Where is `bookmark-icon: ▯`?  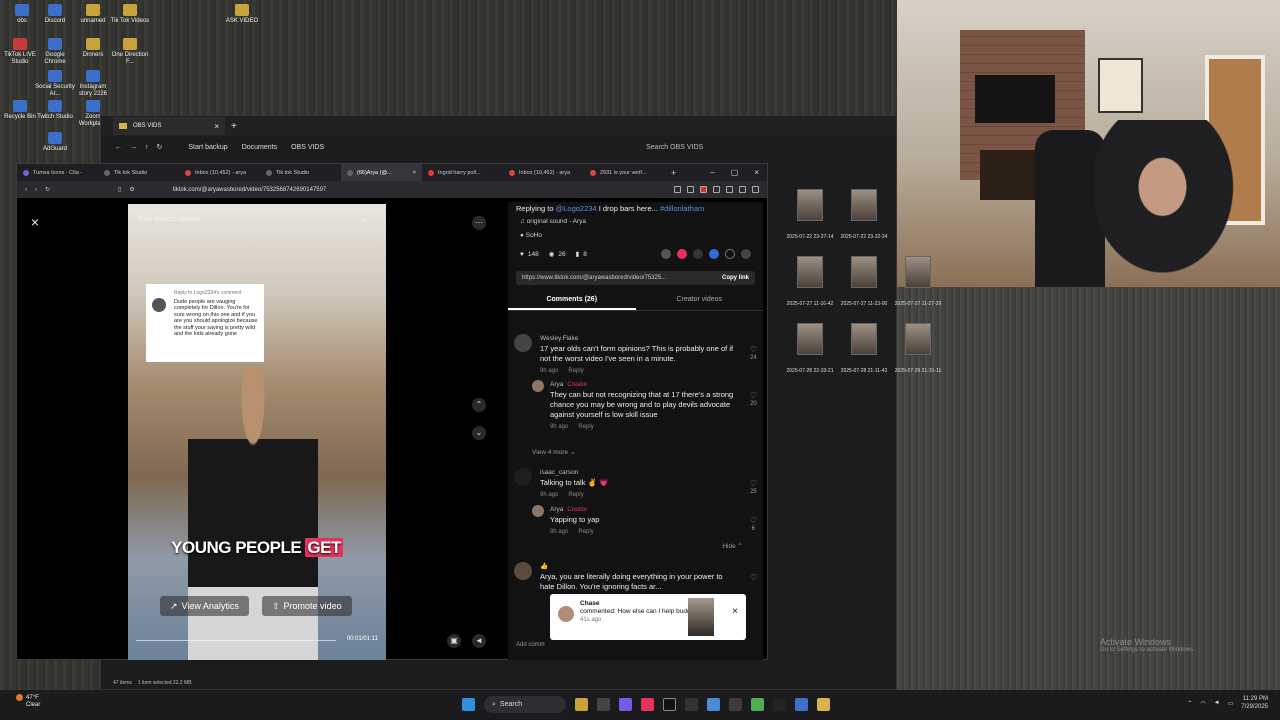
bookmark-icon: ▯ is located at coordinates (119, 189).